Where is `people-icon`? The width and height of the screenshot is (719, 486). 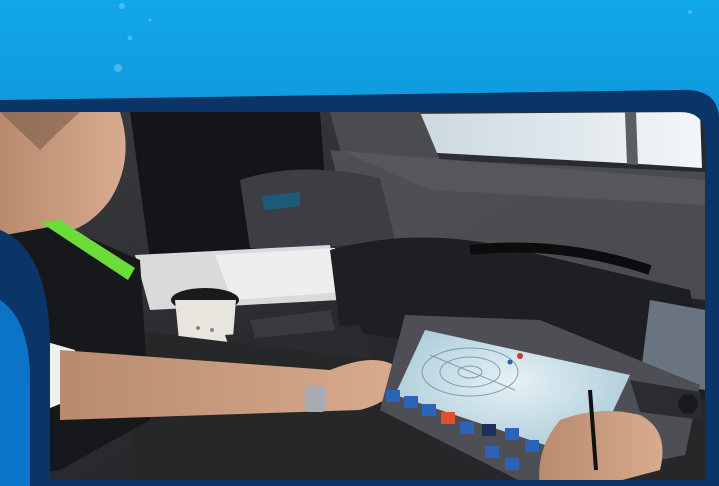 people-icon is located at coordinates (429, 410).